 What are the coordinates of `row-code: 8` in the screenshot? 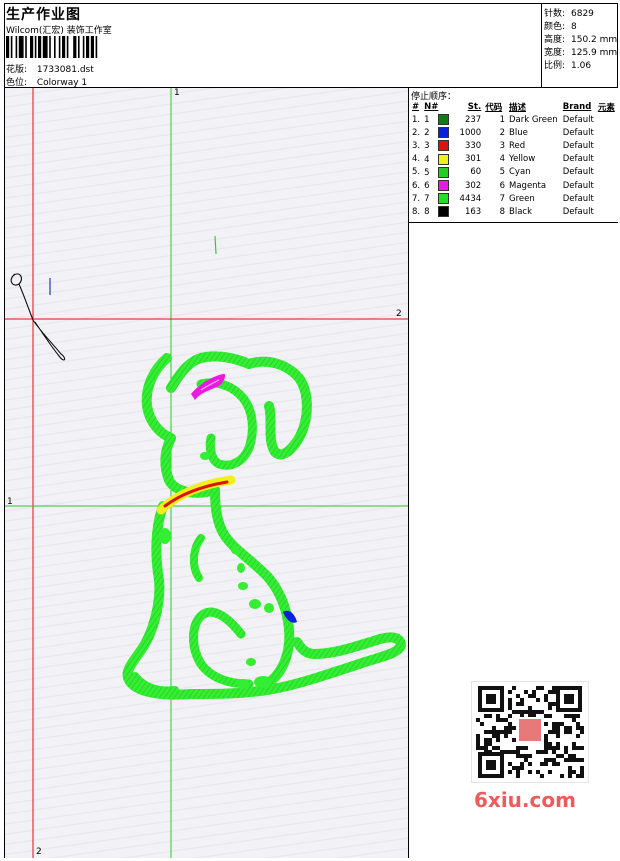 It's located at (502, 211).